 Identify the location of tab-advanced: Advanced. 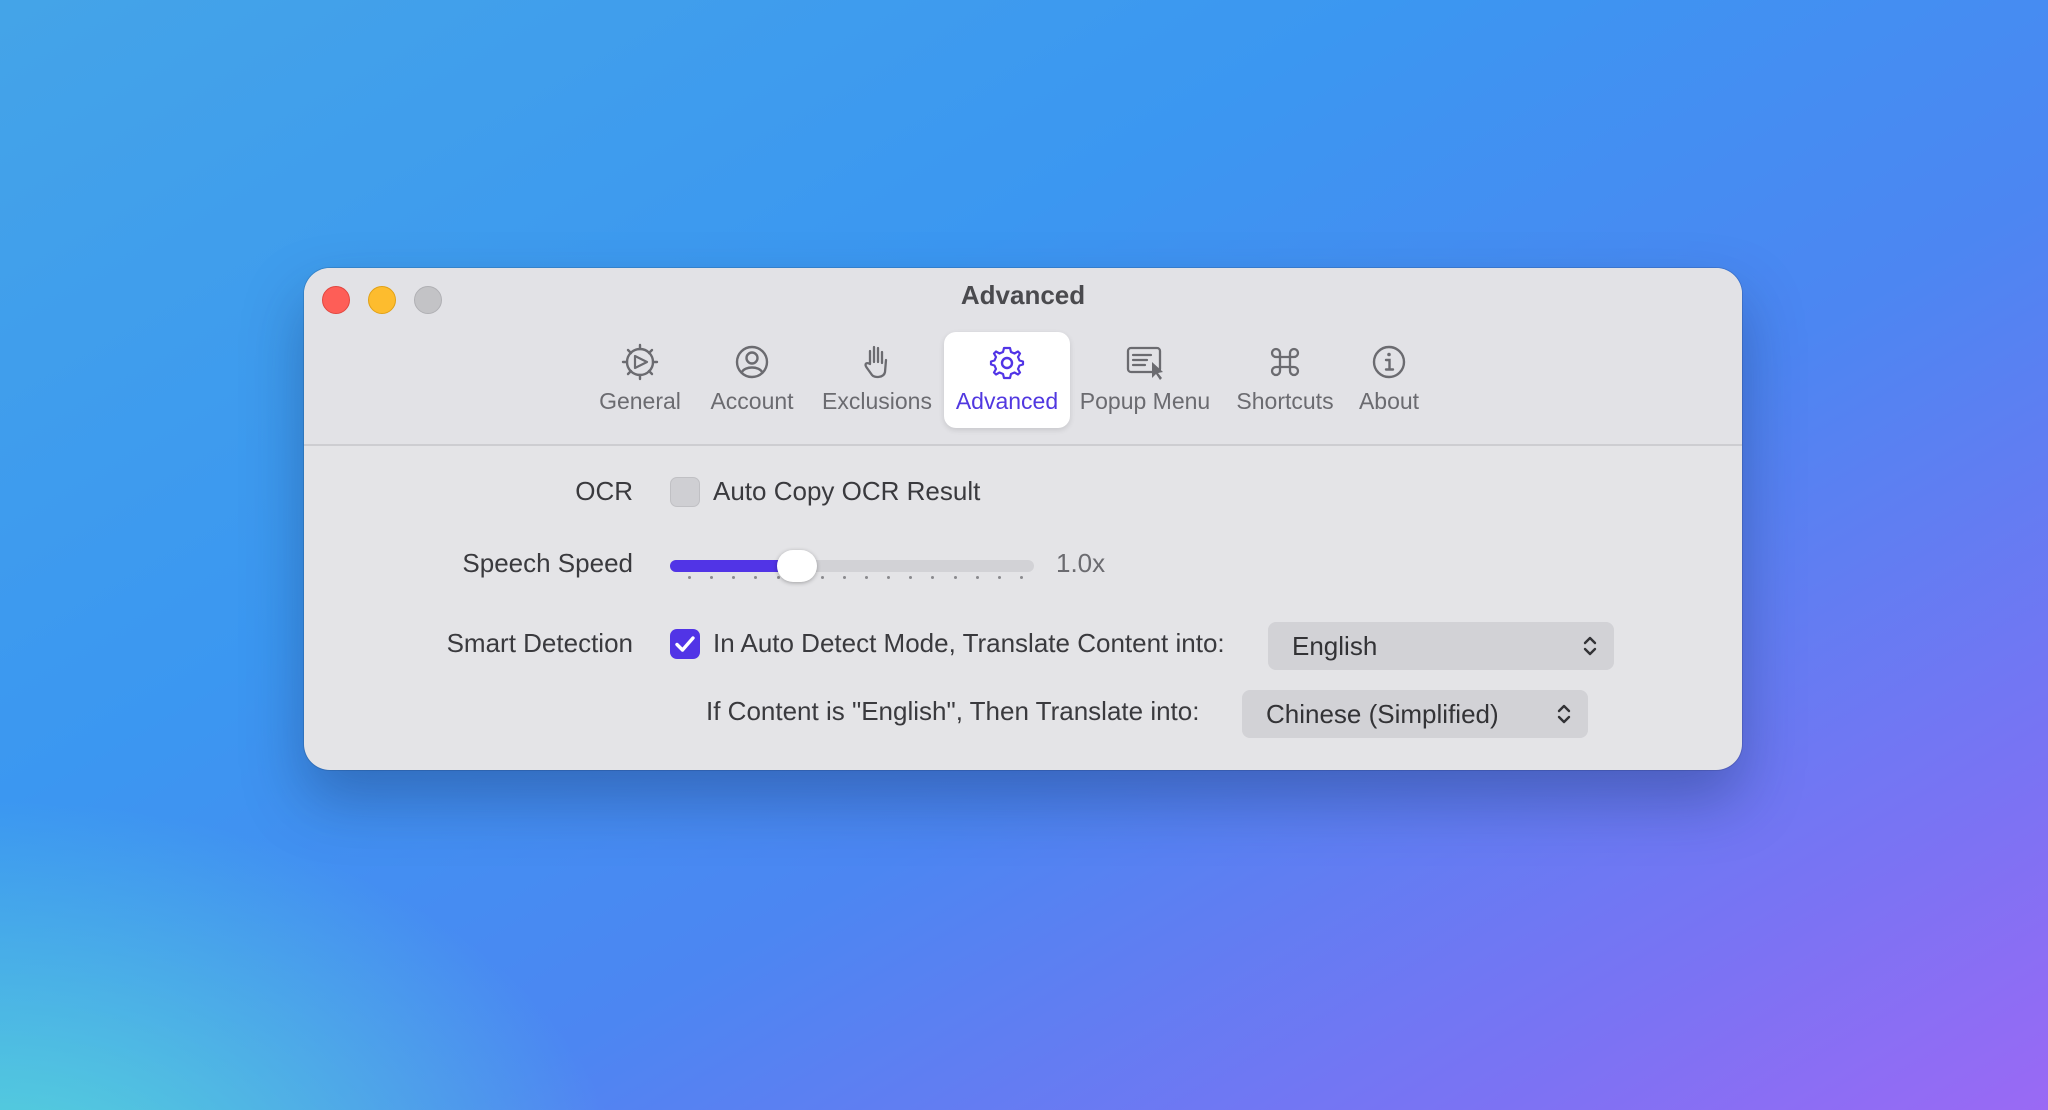
(1007, 380).